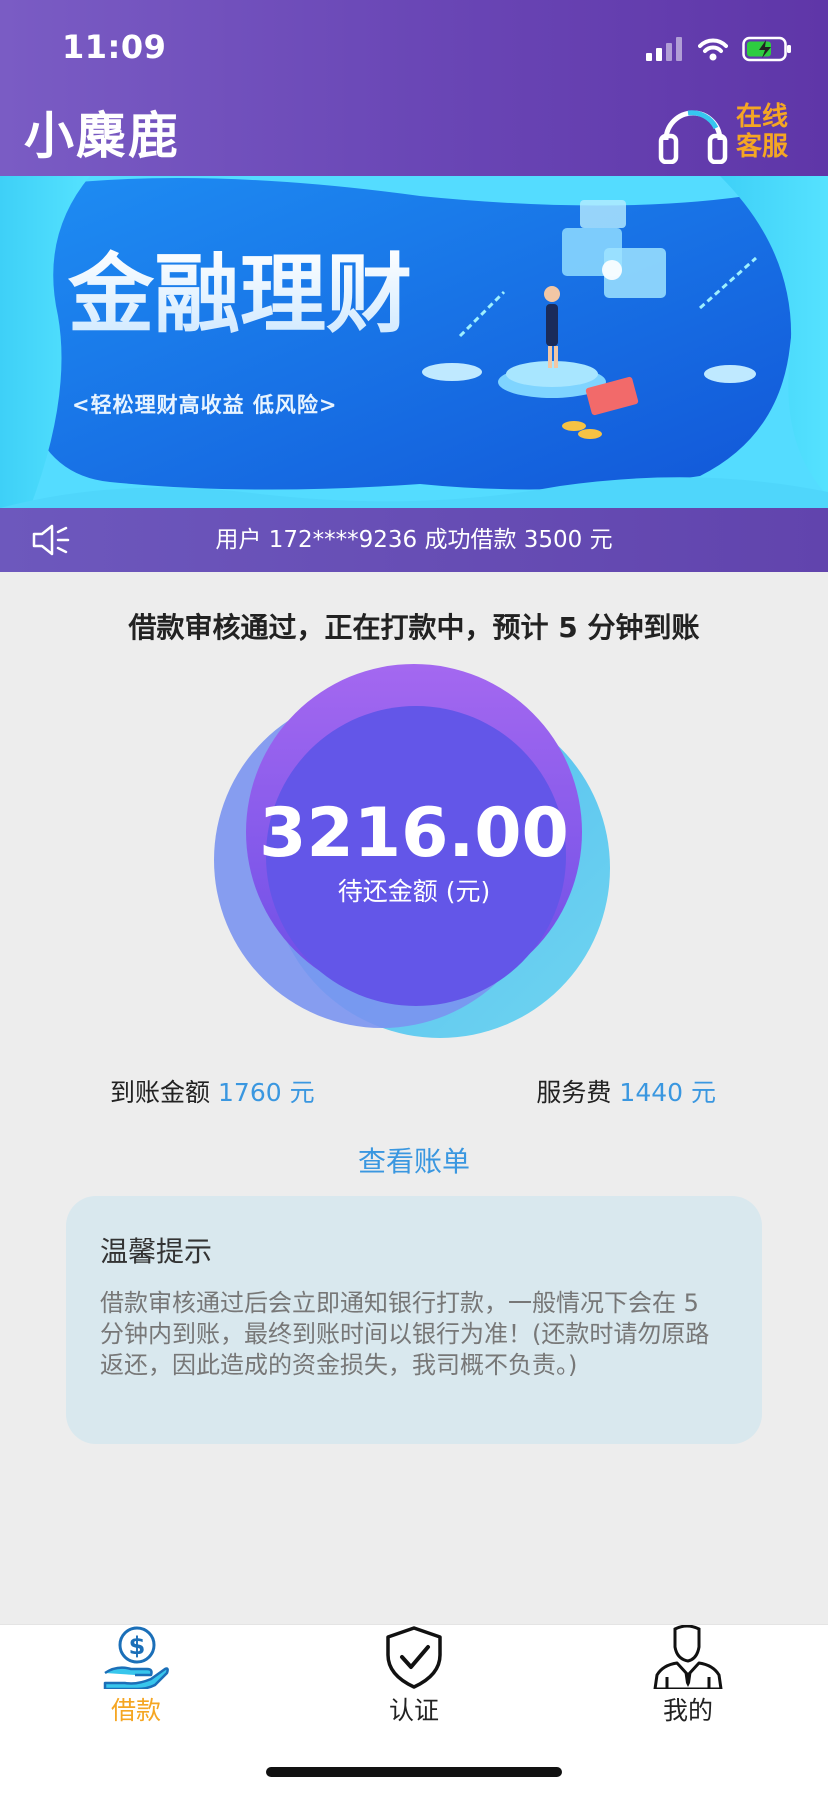  Describe the element at coordinates (212, 1091) in the screenshot. I see `received-amount: 到账金额 1760 元` at that location.